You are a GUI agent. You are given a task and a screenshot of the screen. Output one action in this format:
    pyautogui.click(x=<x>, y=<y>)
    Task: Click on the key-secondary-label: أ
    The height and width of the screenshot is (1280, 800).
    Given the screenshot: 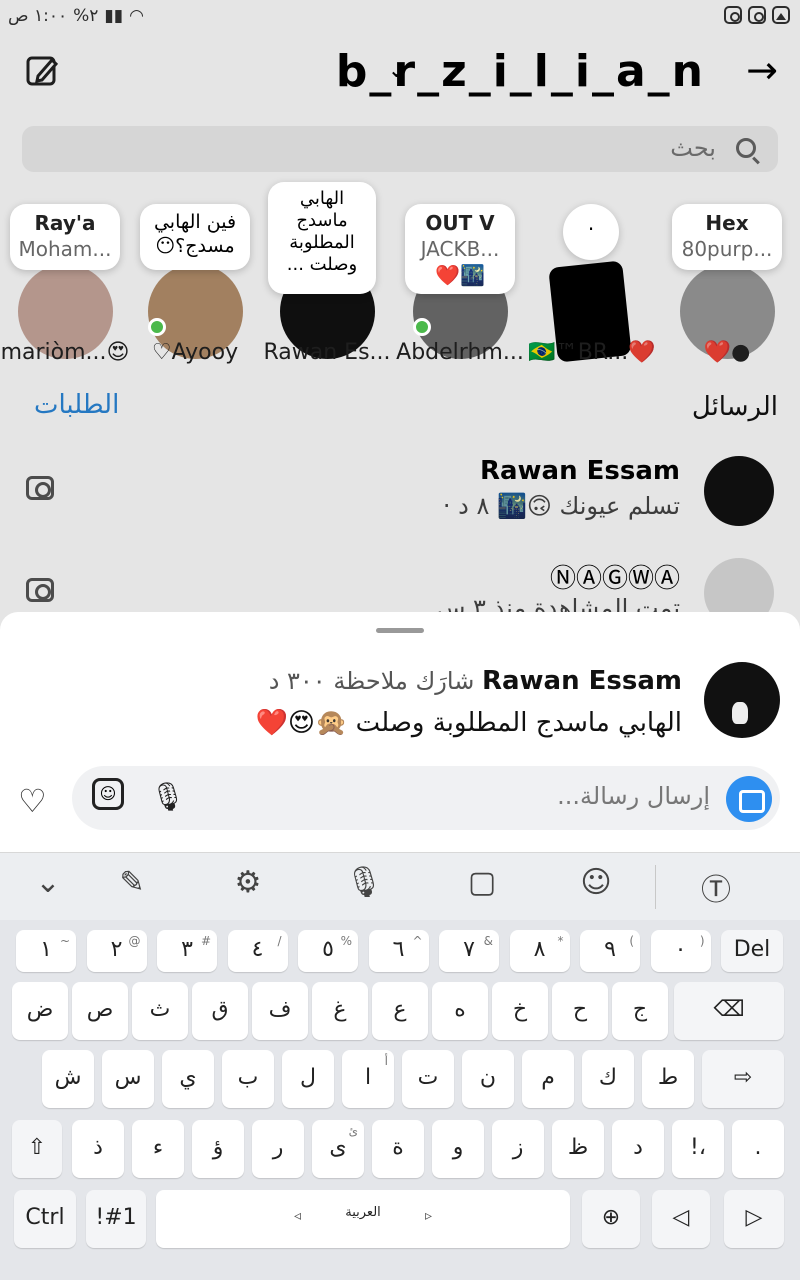 What is the action you would take?
    pyautogui.click(x=386, y=1061)
    